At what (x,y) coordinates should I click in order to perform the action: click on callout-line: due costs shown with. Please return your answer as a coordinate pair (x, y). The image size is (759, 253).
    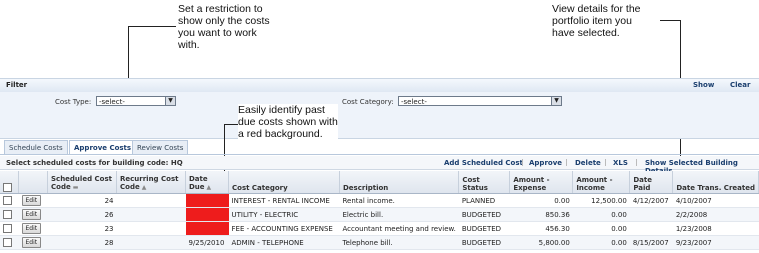
    Looking at the image, I should click on (288, 122).